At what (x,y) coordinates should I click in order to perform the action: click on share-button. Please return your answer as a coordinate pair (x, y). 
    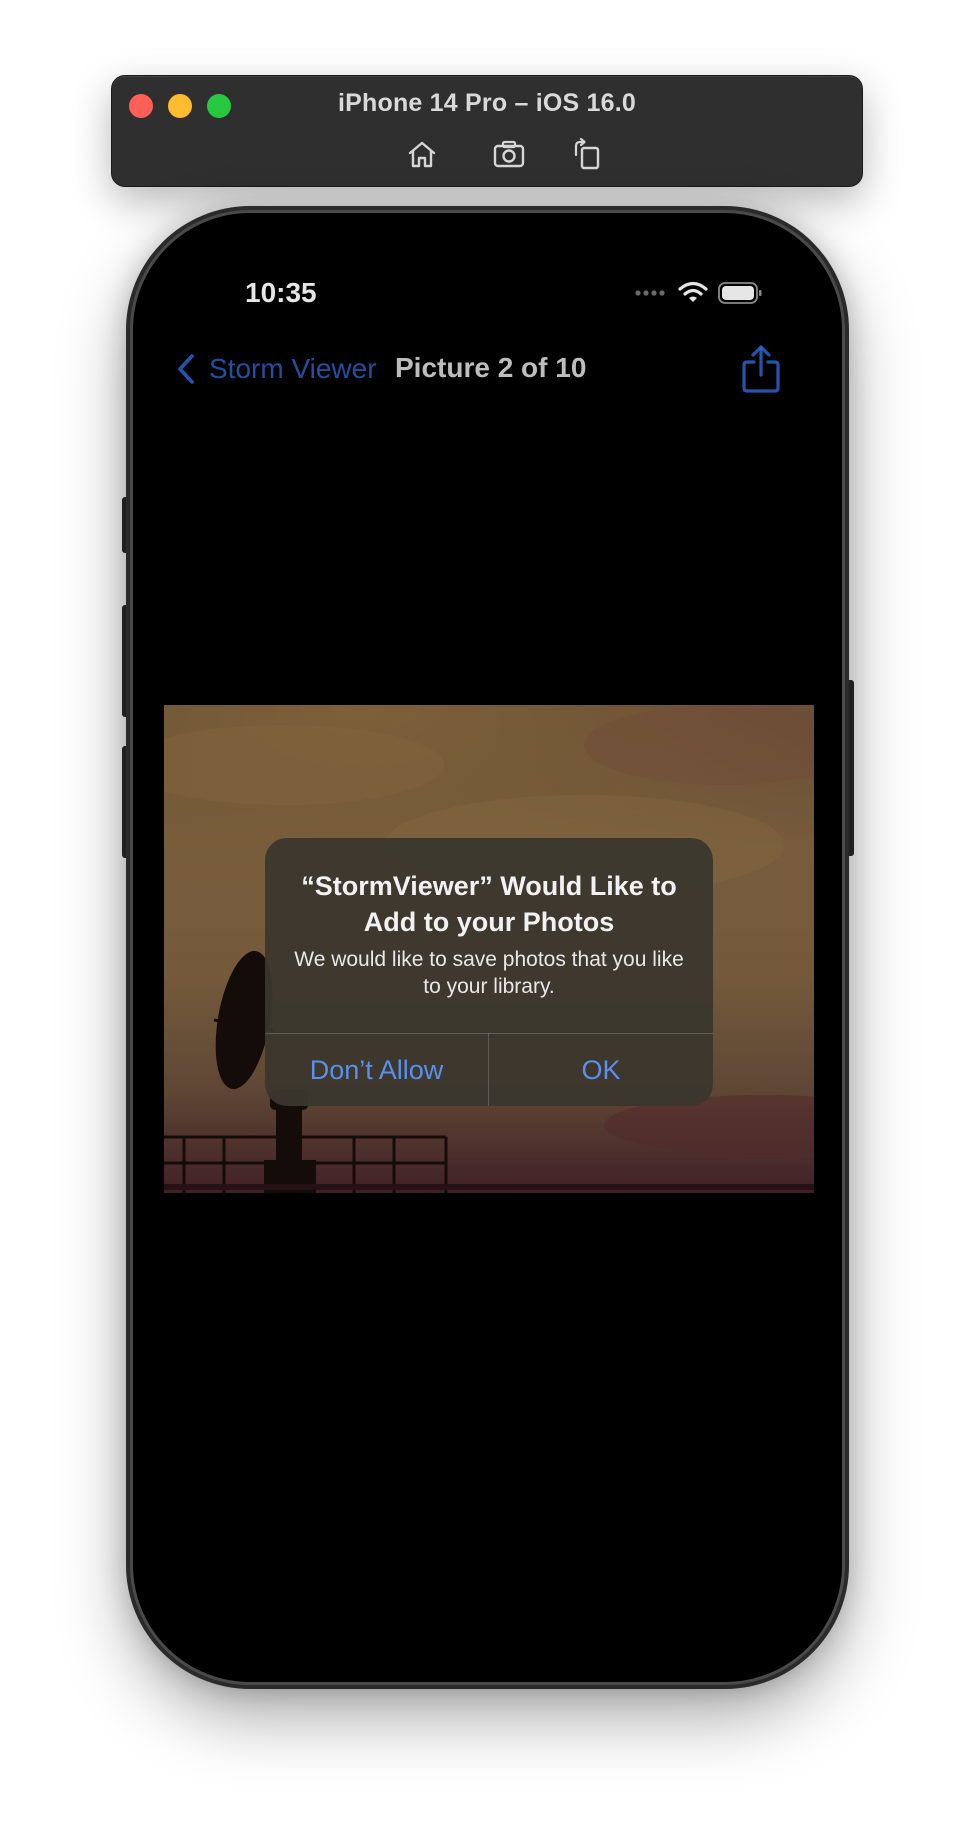
    Looking at the image, I should click on (761, 369).